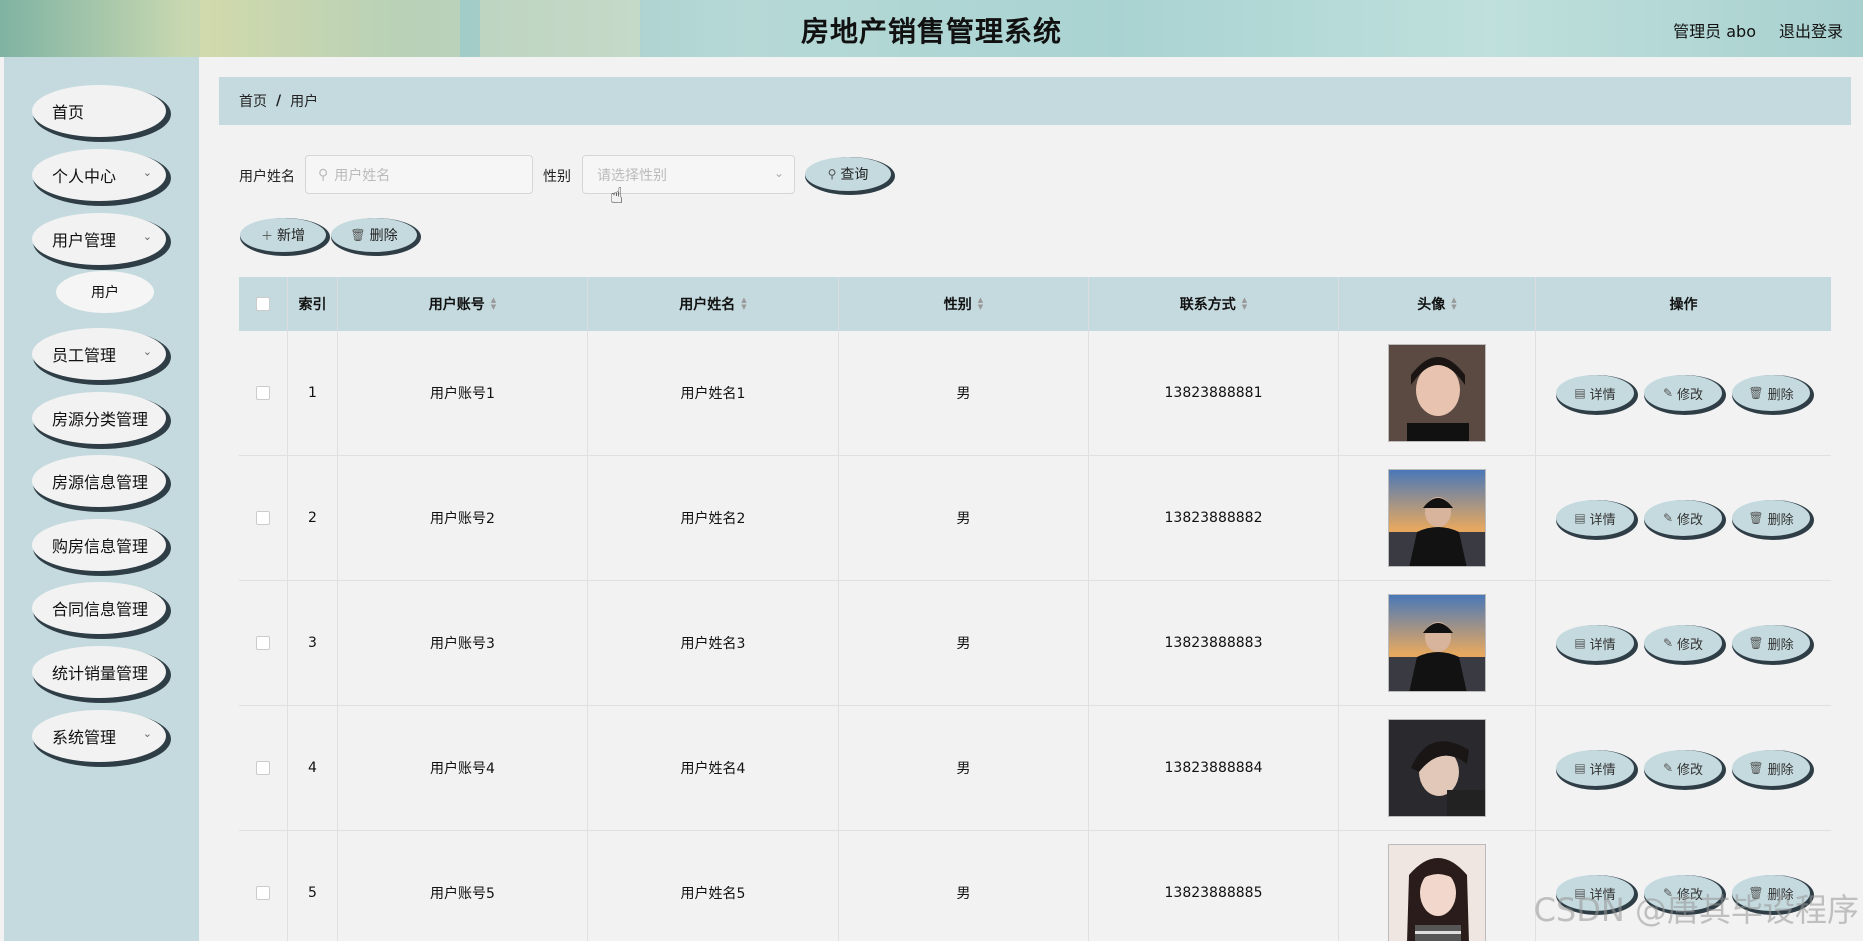 Image resolution: width=1863 pixels, height=941 pixels. I want to click on sidebar-item-label: 合同信息管理, so click(100, 609).